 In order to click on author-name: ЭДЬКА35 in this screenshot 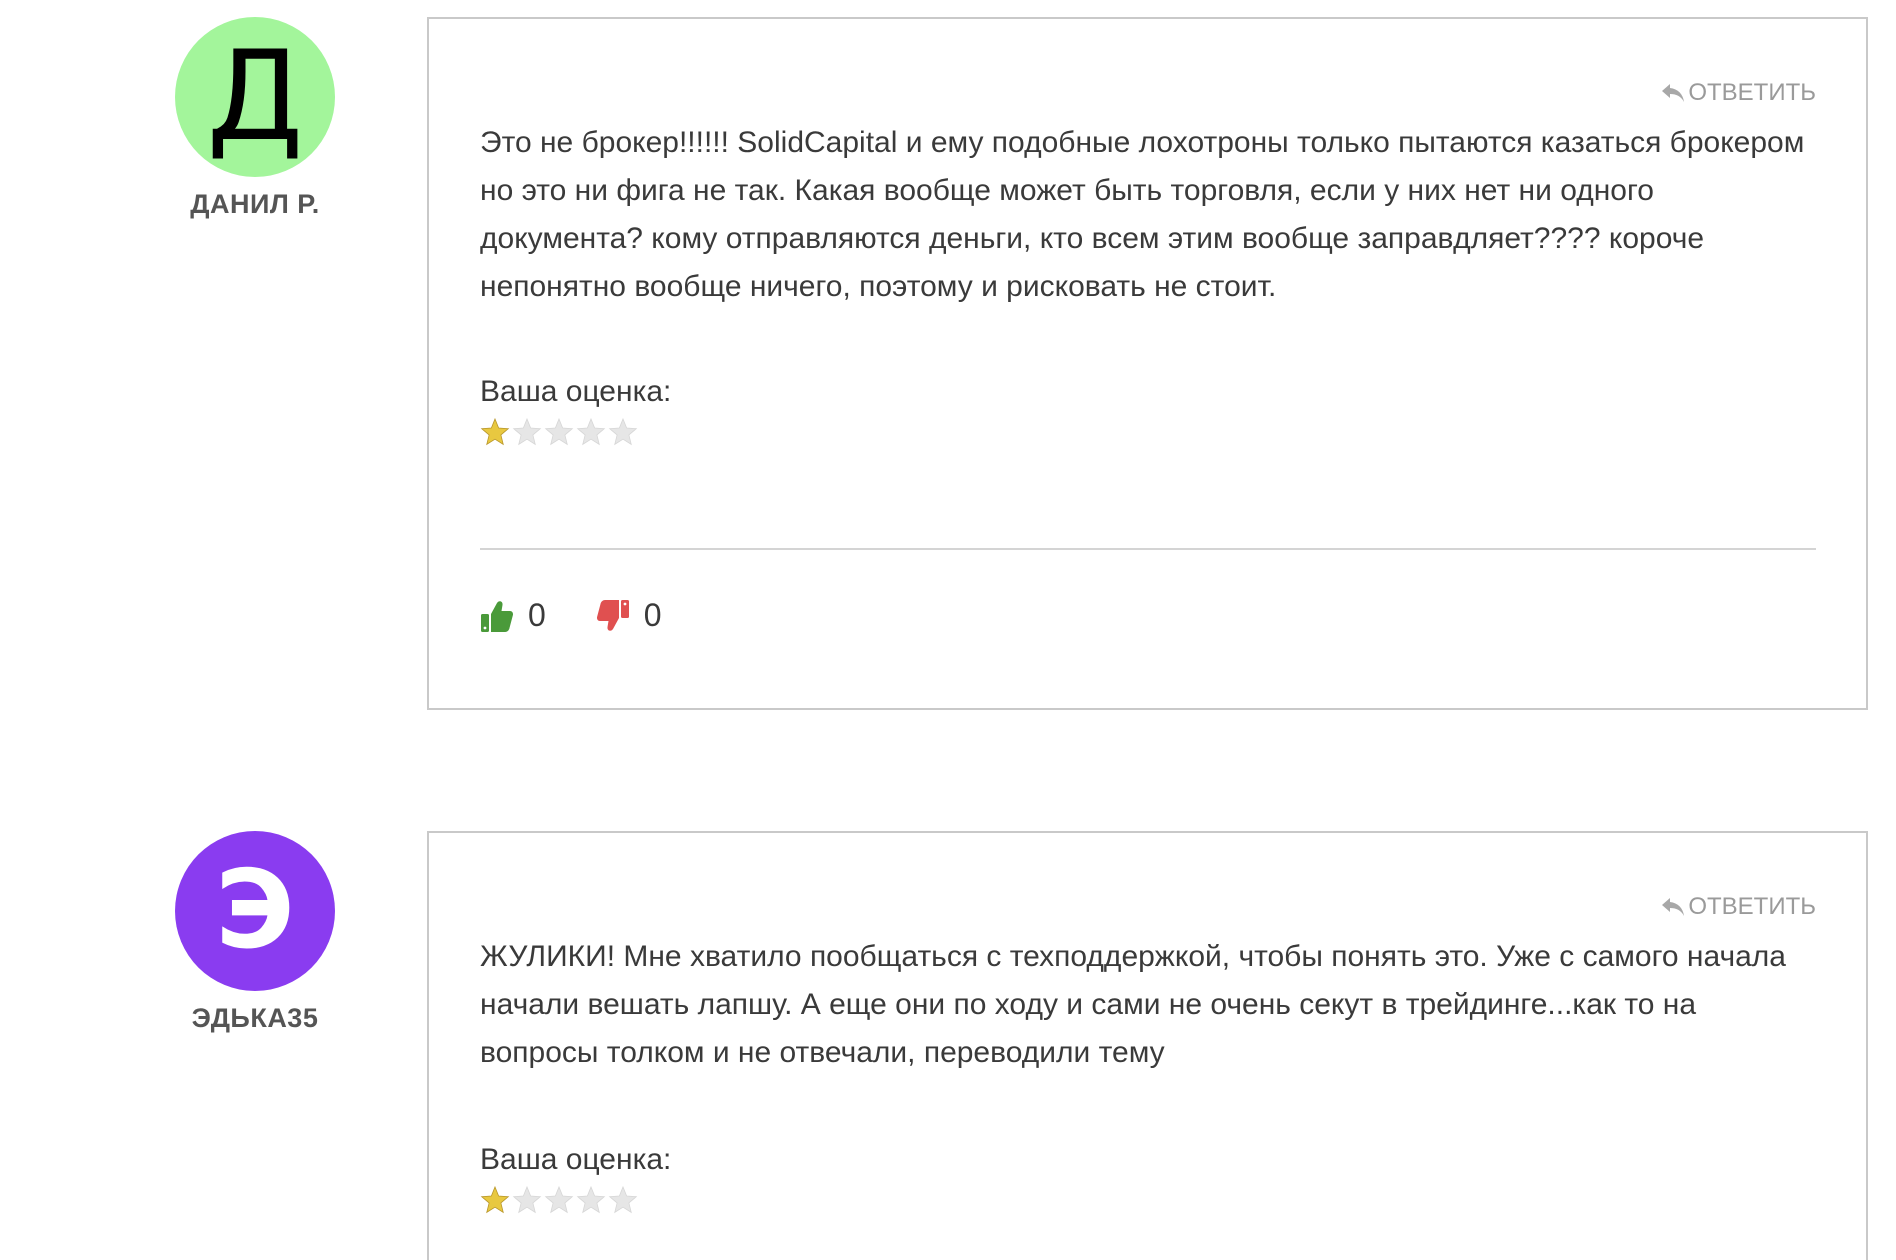, I will do `click(255, 1018)`.